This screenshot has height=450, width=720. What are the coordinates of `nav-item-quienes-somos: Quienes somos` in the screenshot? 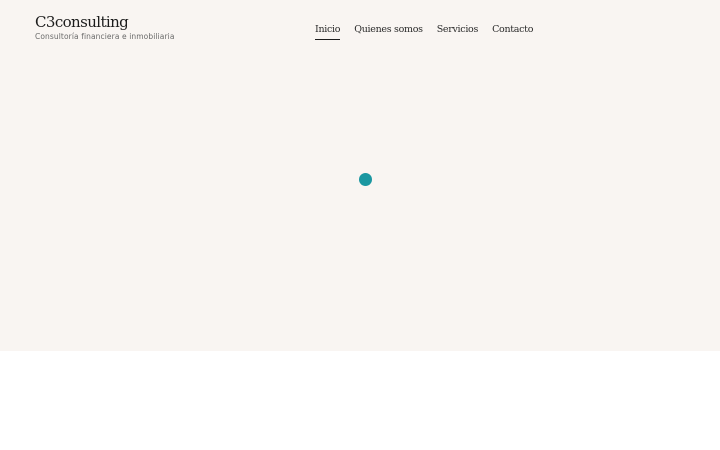 It's located at (388, 32).